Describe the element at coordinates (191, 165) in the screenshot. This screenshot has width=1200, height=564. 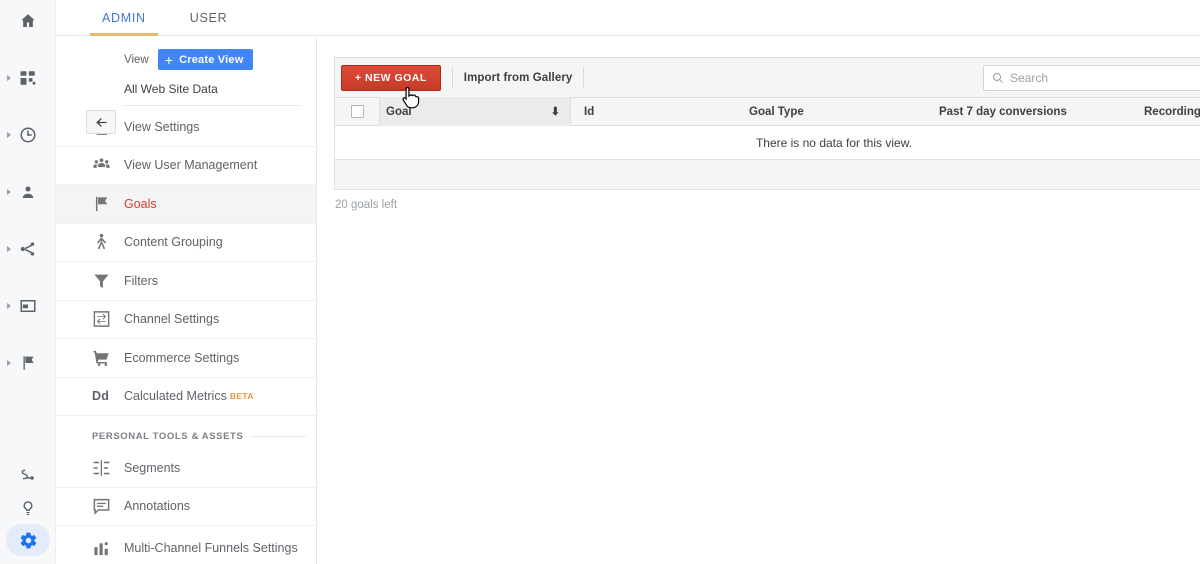
I see `sidebar-item-label: View User Management` at that location.